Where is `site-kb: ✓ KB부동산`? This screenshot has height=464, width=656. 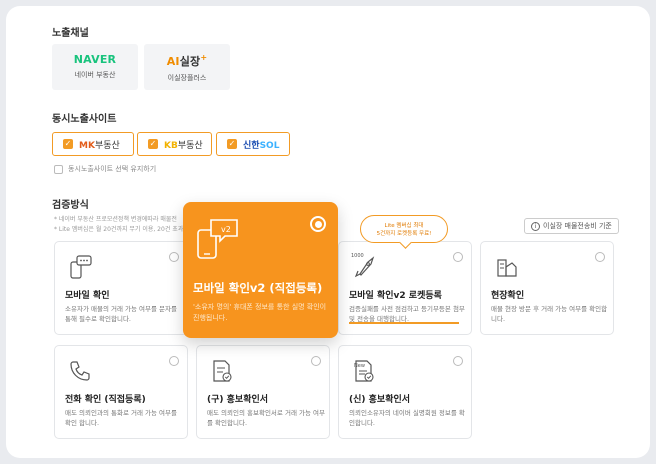
site-kb: ✓ KB부동산 is located at coordinates (174, 144).